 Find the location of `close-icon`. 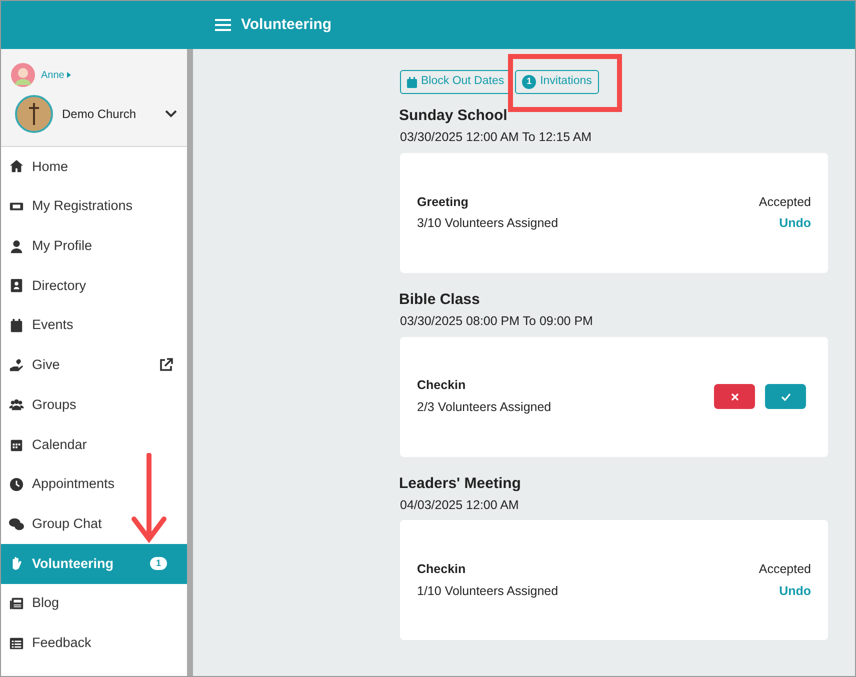

close-icon is located at coordinates (734, 396).